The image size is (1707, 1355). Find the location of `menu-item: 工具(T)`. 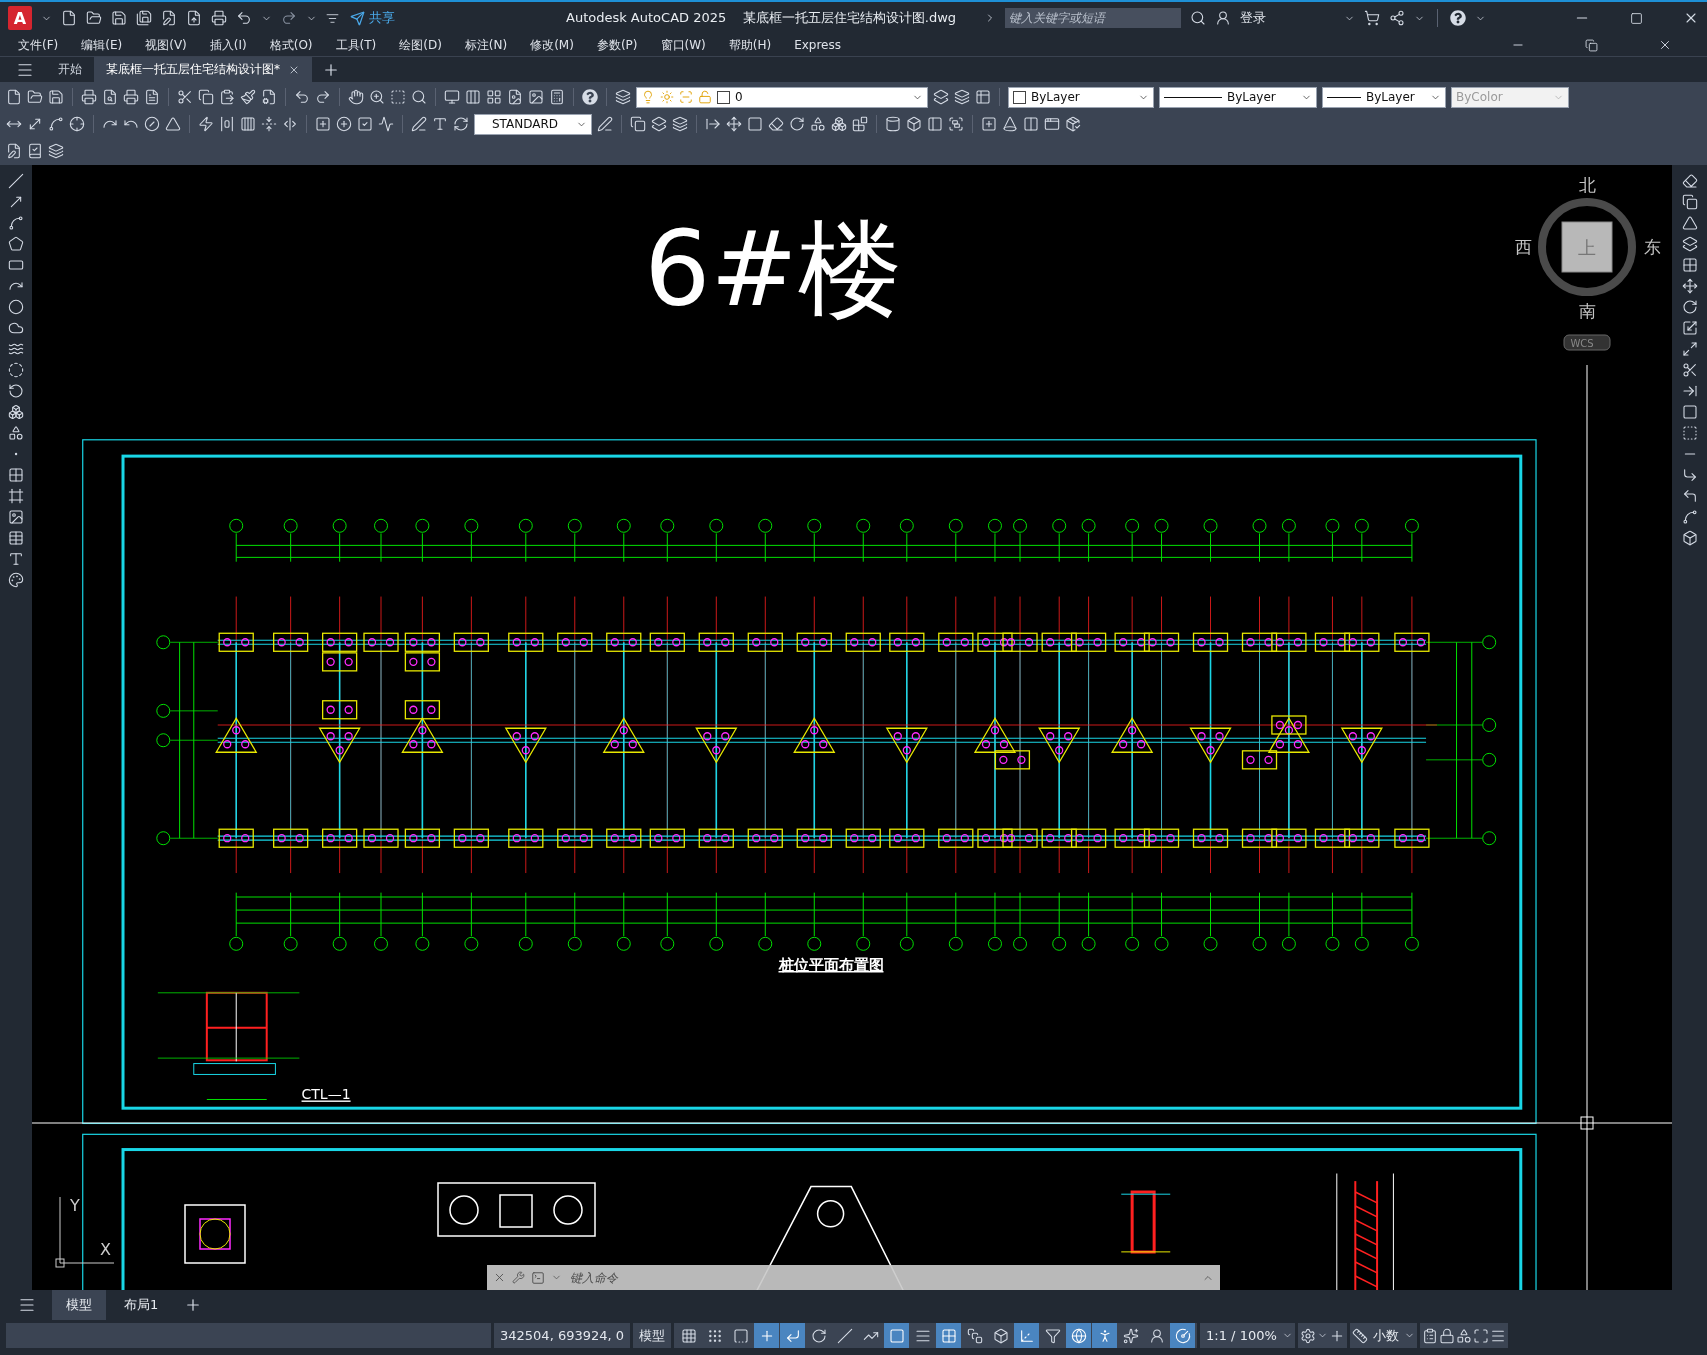

menu-item: 工具(T) is located at coordinates (356, 45).